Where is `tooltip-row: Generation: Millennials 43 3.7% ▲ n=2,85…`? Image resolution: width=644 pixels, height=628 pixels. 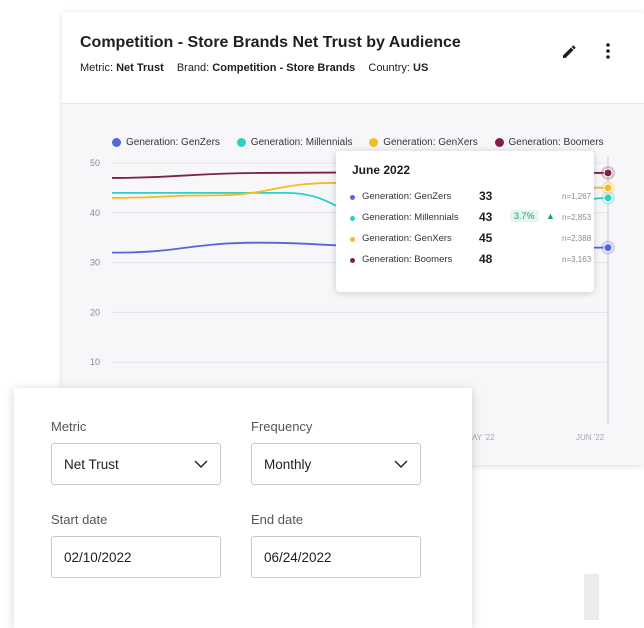 tooltip-row: Generation: Millennials 43 3.7% ▲ n=2,85… is located at coordinates (471, 220).